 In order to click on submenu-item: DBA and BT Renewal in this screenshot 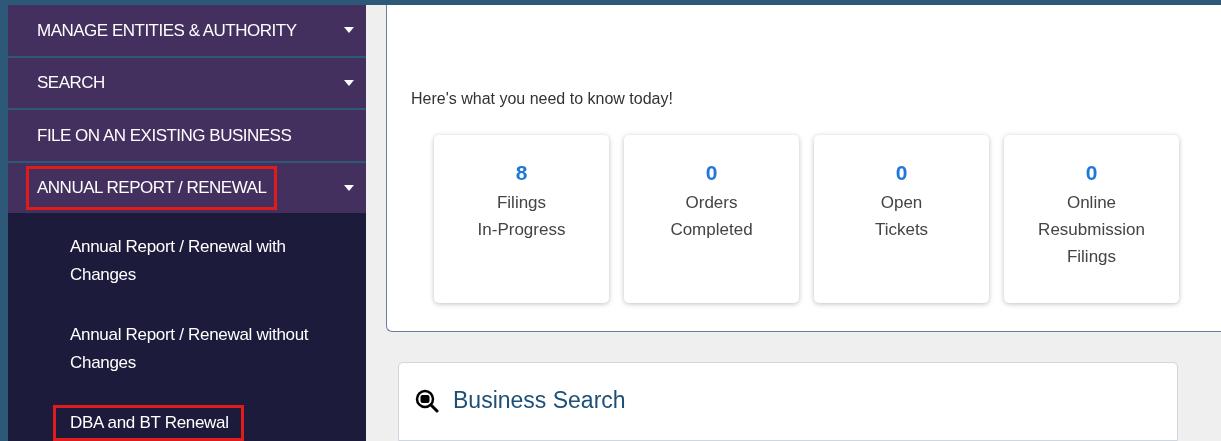, I will do `click(148, 423)`.